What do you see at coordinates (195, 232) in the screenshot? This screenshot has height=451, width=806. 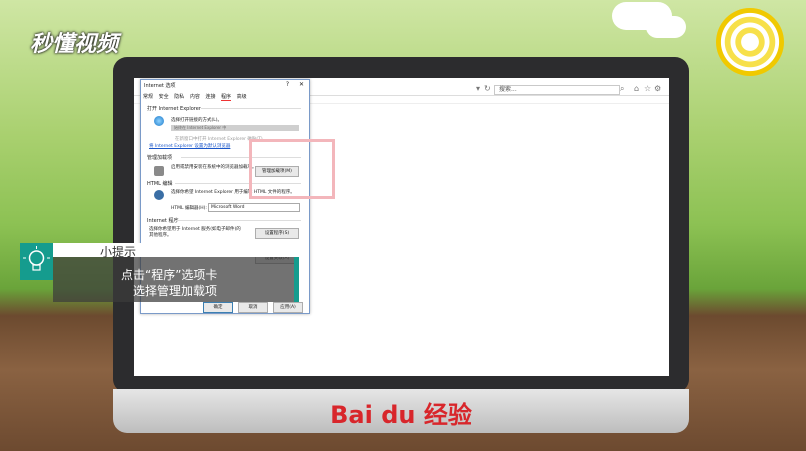 I see `programs-desc: 选择你希望用于 Internet 服务(如电子邮件)的其他程序。` at bounding box center [195, 232].